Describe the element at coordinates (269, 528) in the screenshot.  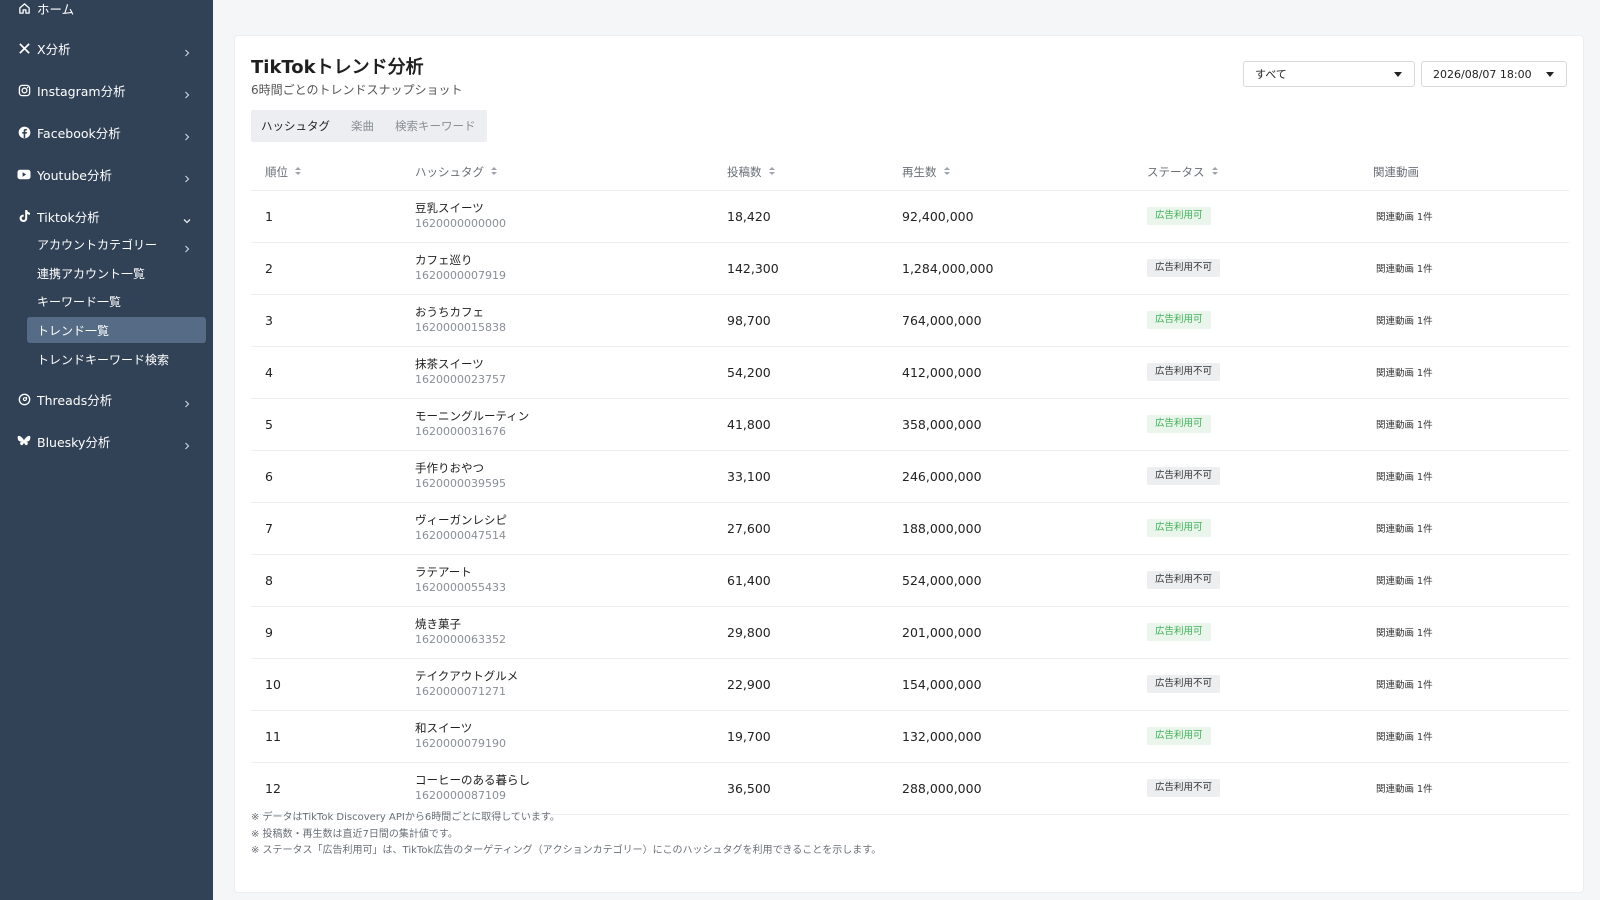
I see `rank-cell: 7` at that location.